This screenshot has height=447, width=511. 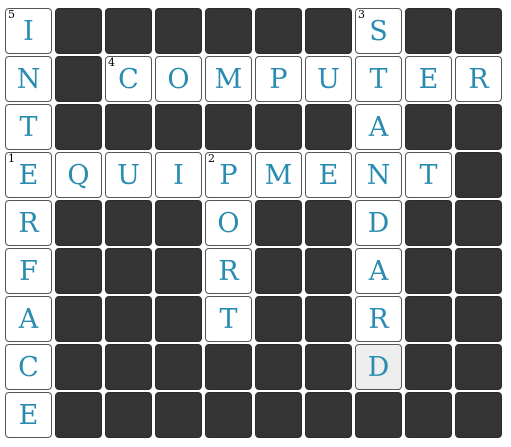 I want to click on letter-cell: I, so click(x=178, y=175).